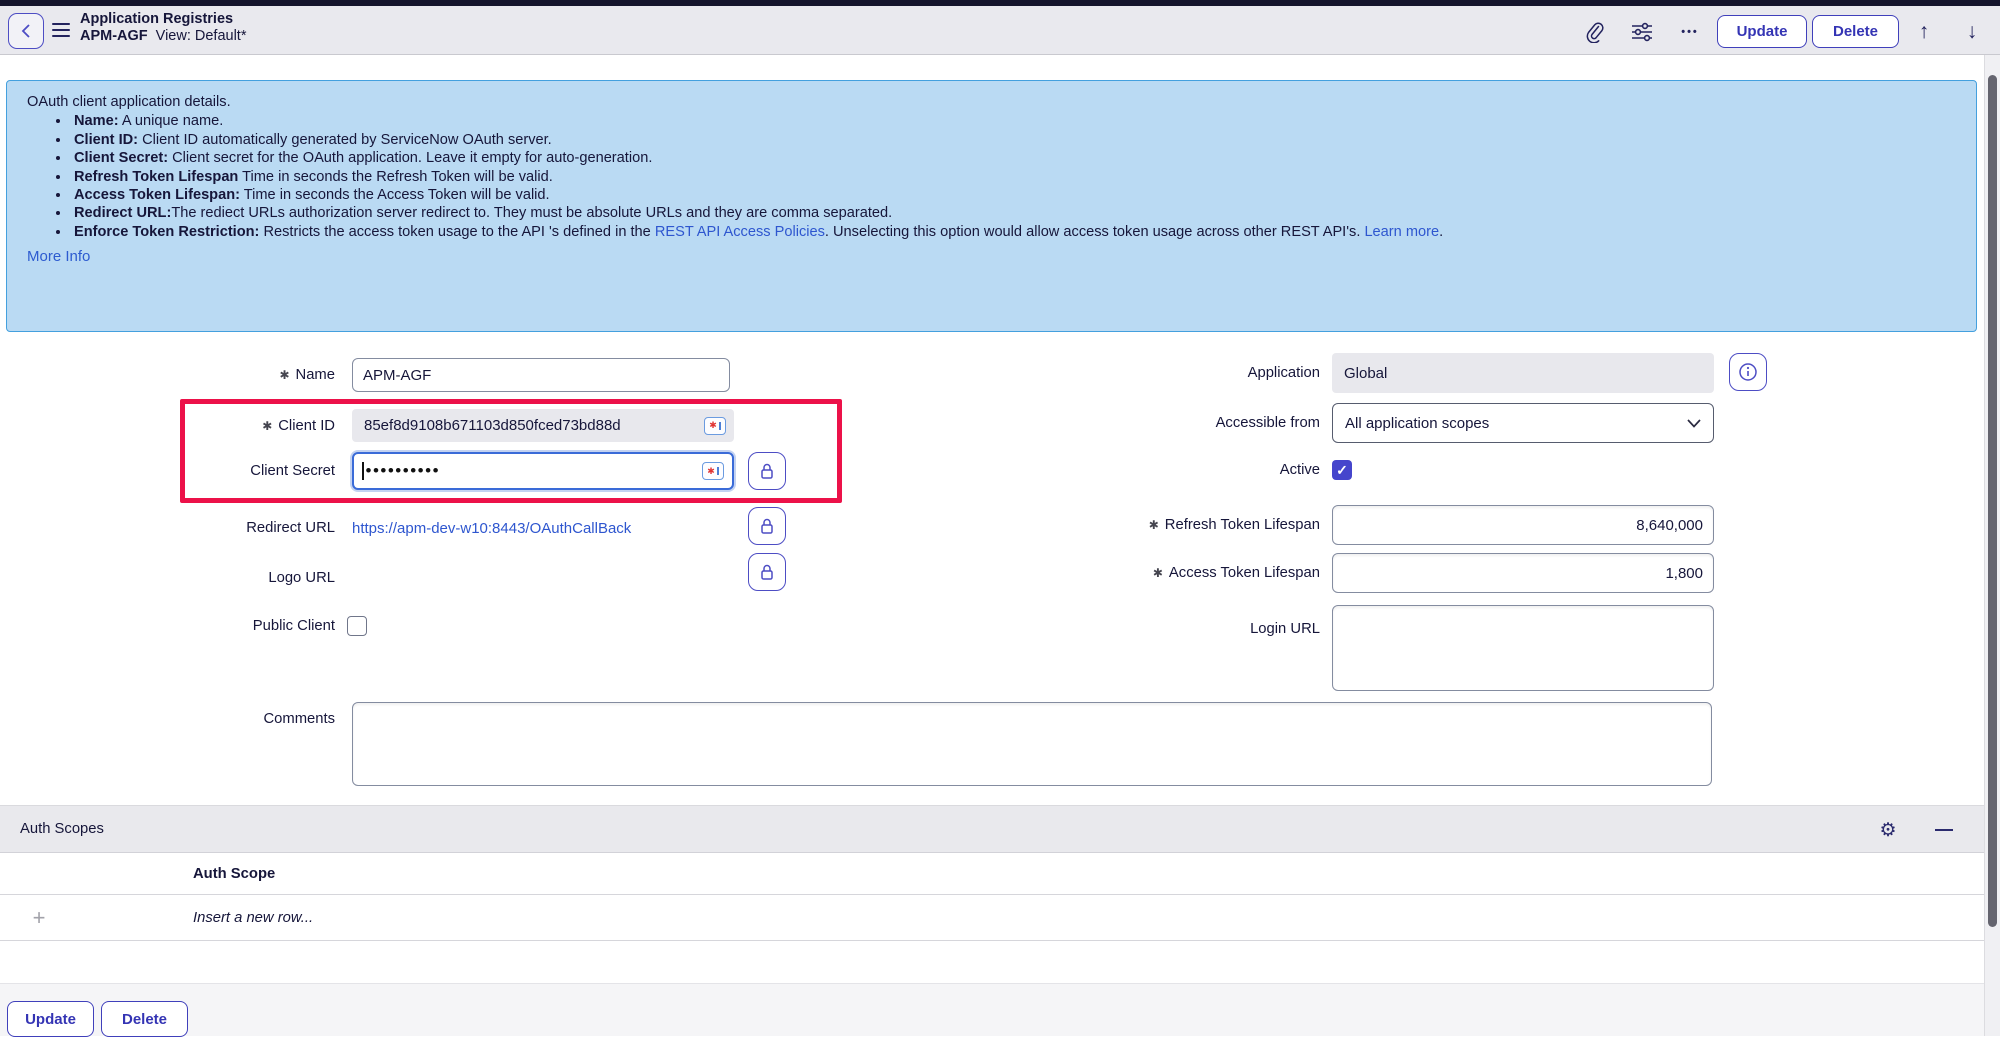 The height and width of the screenshot is (1037, 2000). I want to click on arrow-down-button: ↓, so click(1972, 32).